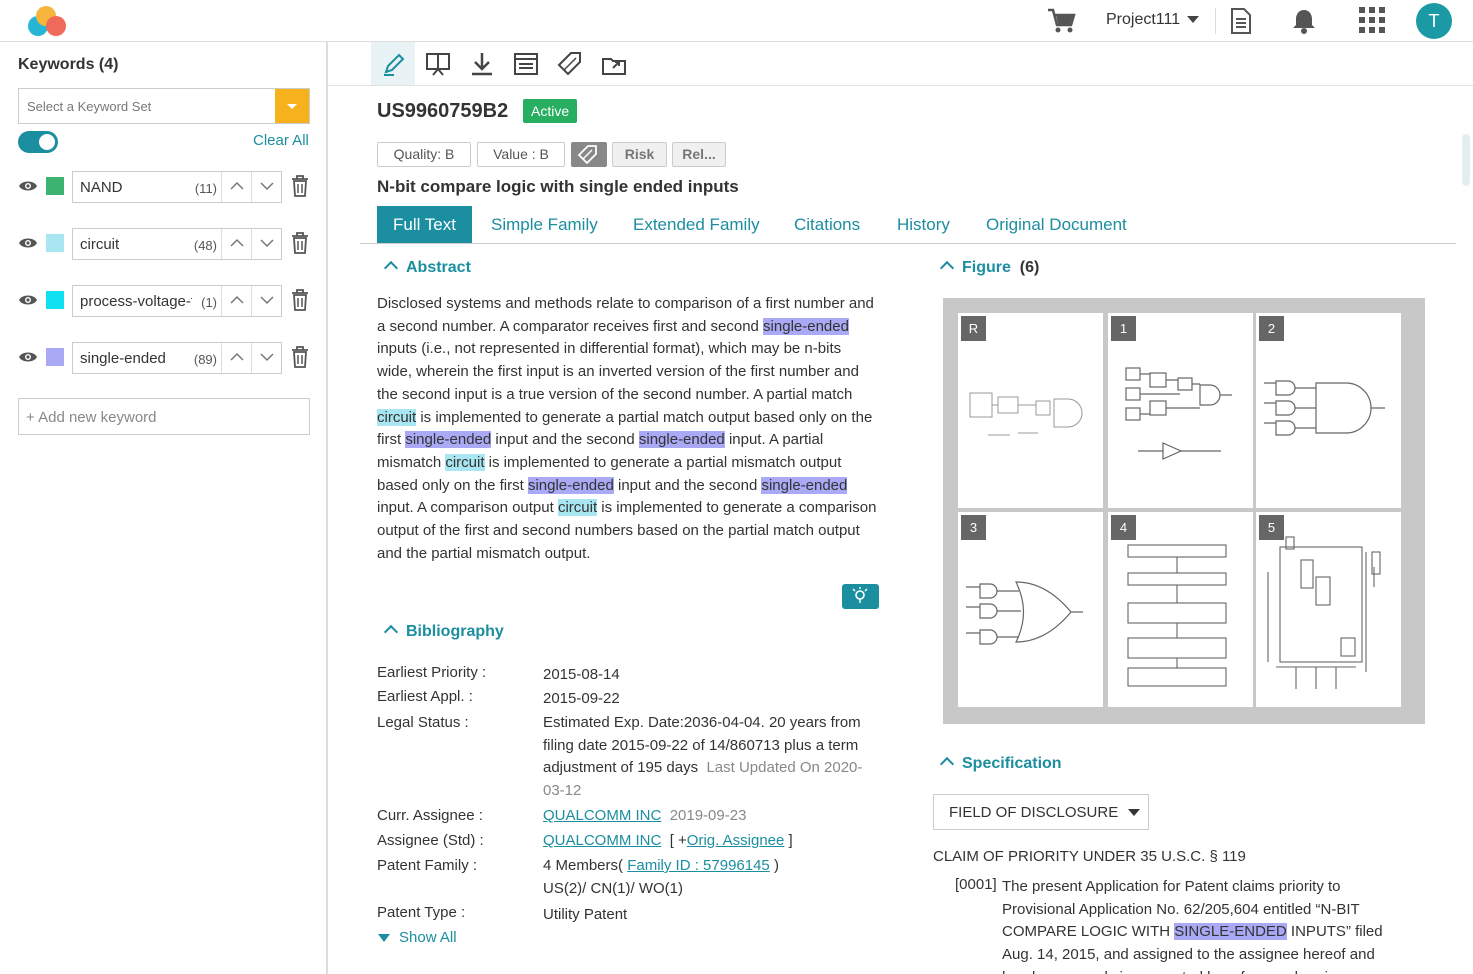 This screenshot has width=1473, height=974. Describe the element at coordinates (550, 111) in the screenshot. I see `status-badge: Active` at that location.